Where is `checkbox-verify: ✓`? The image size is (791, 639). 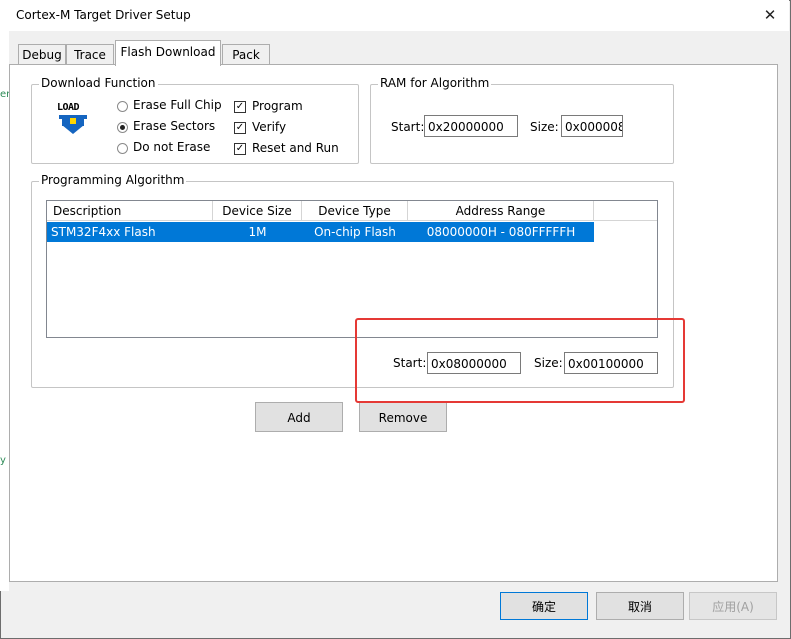
checkbox-verify: ✓ is located at coordinates (240, 128).